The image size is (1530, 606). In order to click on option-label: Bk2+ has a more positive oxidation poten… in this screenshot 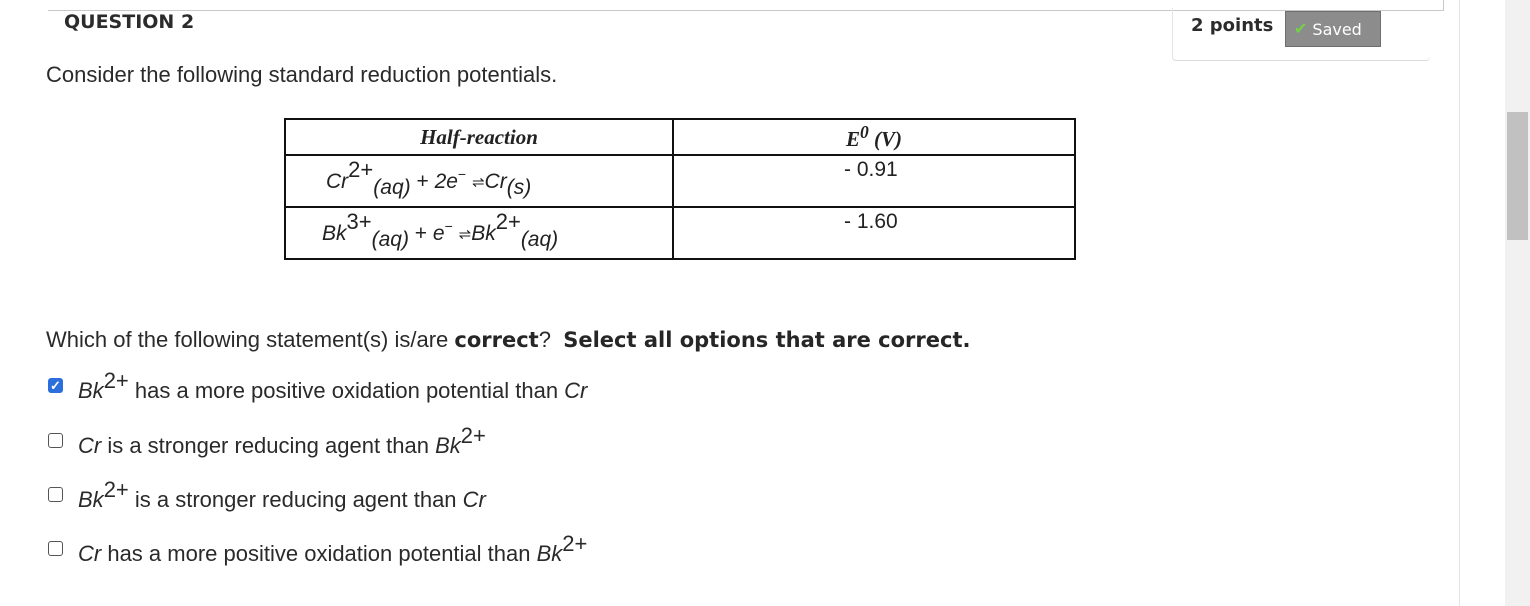, I will do `click(333, 385)`.